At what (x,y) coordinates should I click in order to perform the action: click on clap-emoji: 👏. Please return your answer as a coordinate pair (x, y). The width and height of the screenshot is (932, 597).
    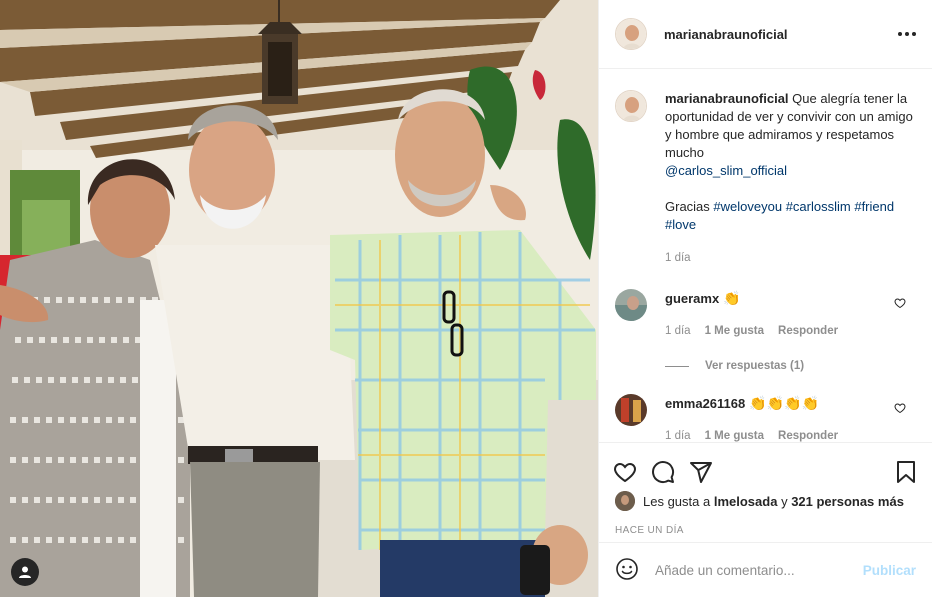
    Looking at the image, I should click on (732, 298).